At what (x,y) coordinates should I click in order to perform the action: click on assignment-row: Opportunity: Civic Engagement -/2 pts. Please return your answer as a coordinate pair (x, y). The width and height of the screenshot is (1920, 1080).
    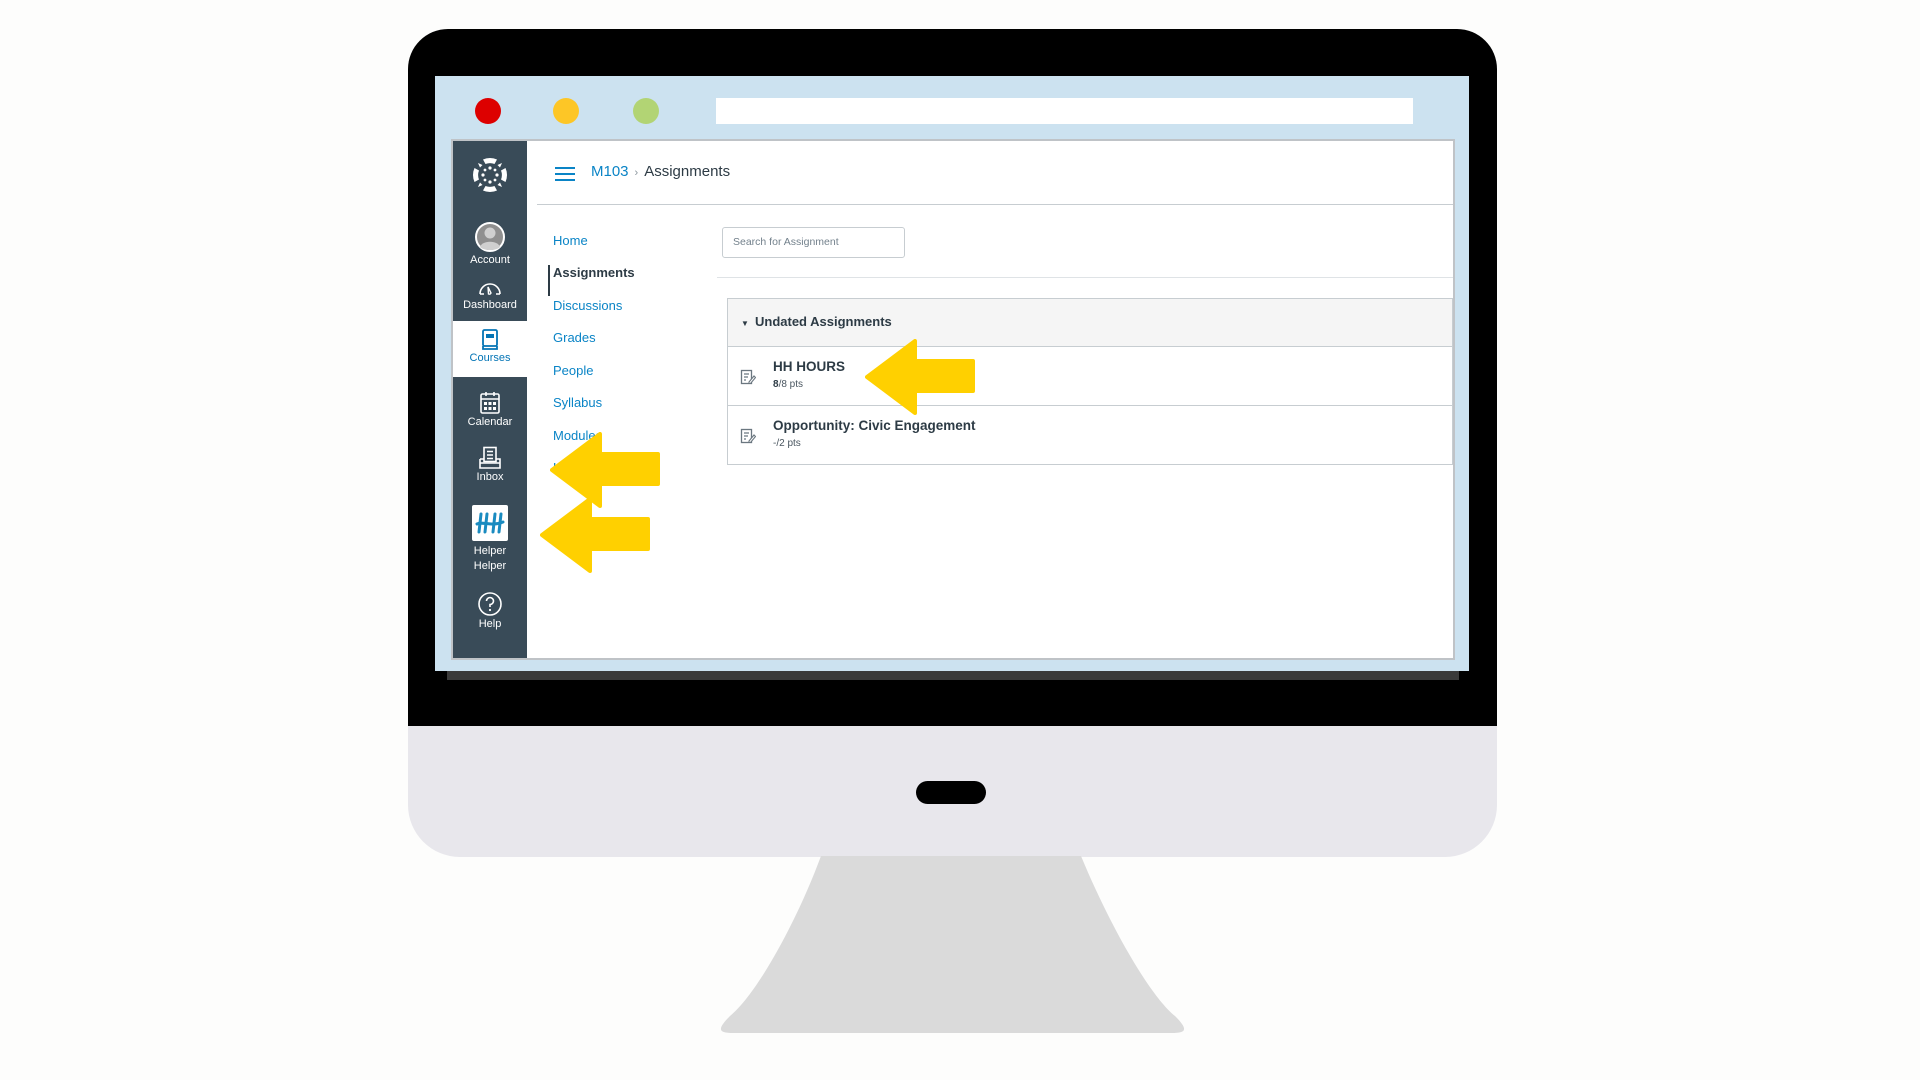
    Looking at the image, I should click on (1090, 435).